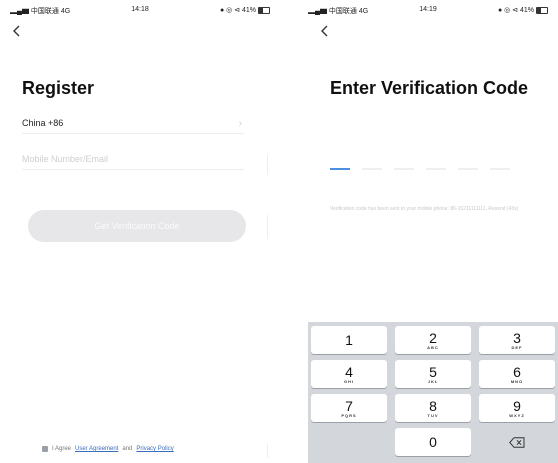 This screenshot has height=463, width=558. I want to click on account-input, so click(133, 159).